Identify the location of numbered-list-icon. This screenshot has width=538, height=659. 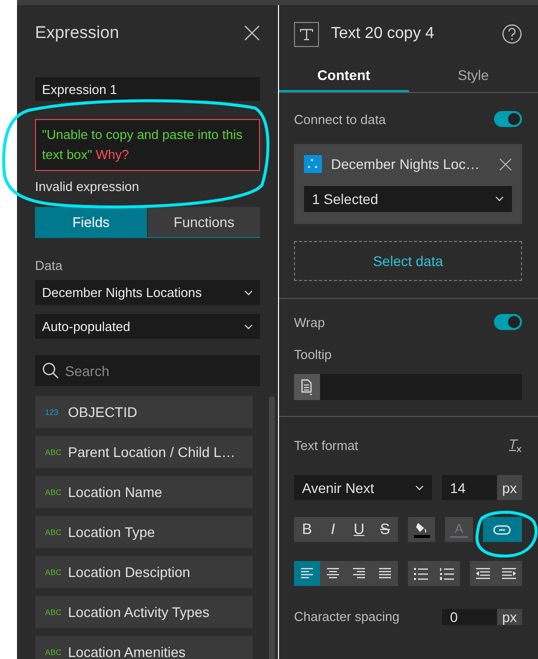
(447, 574).